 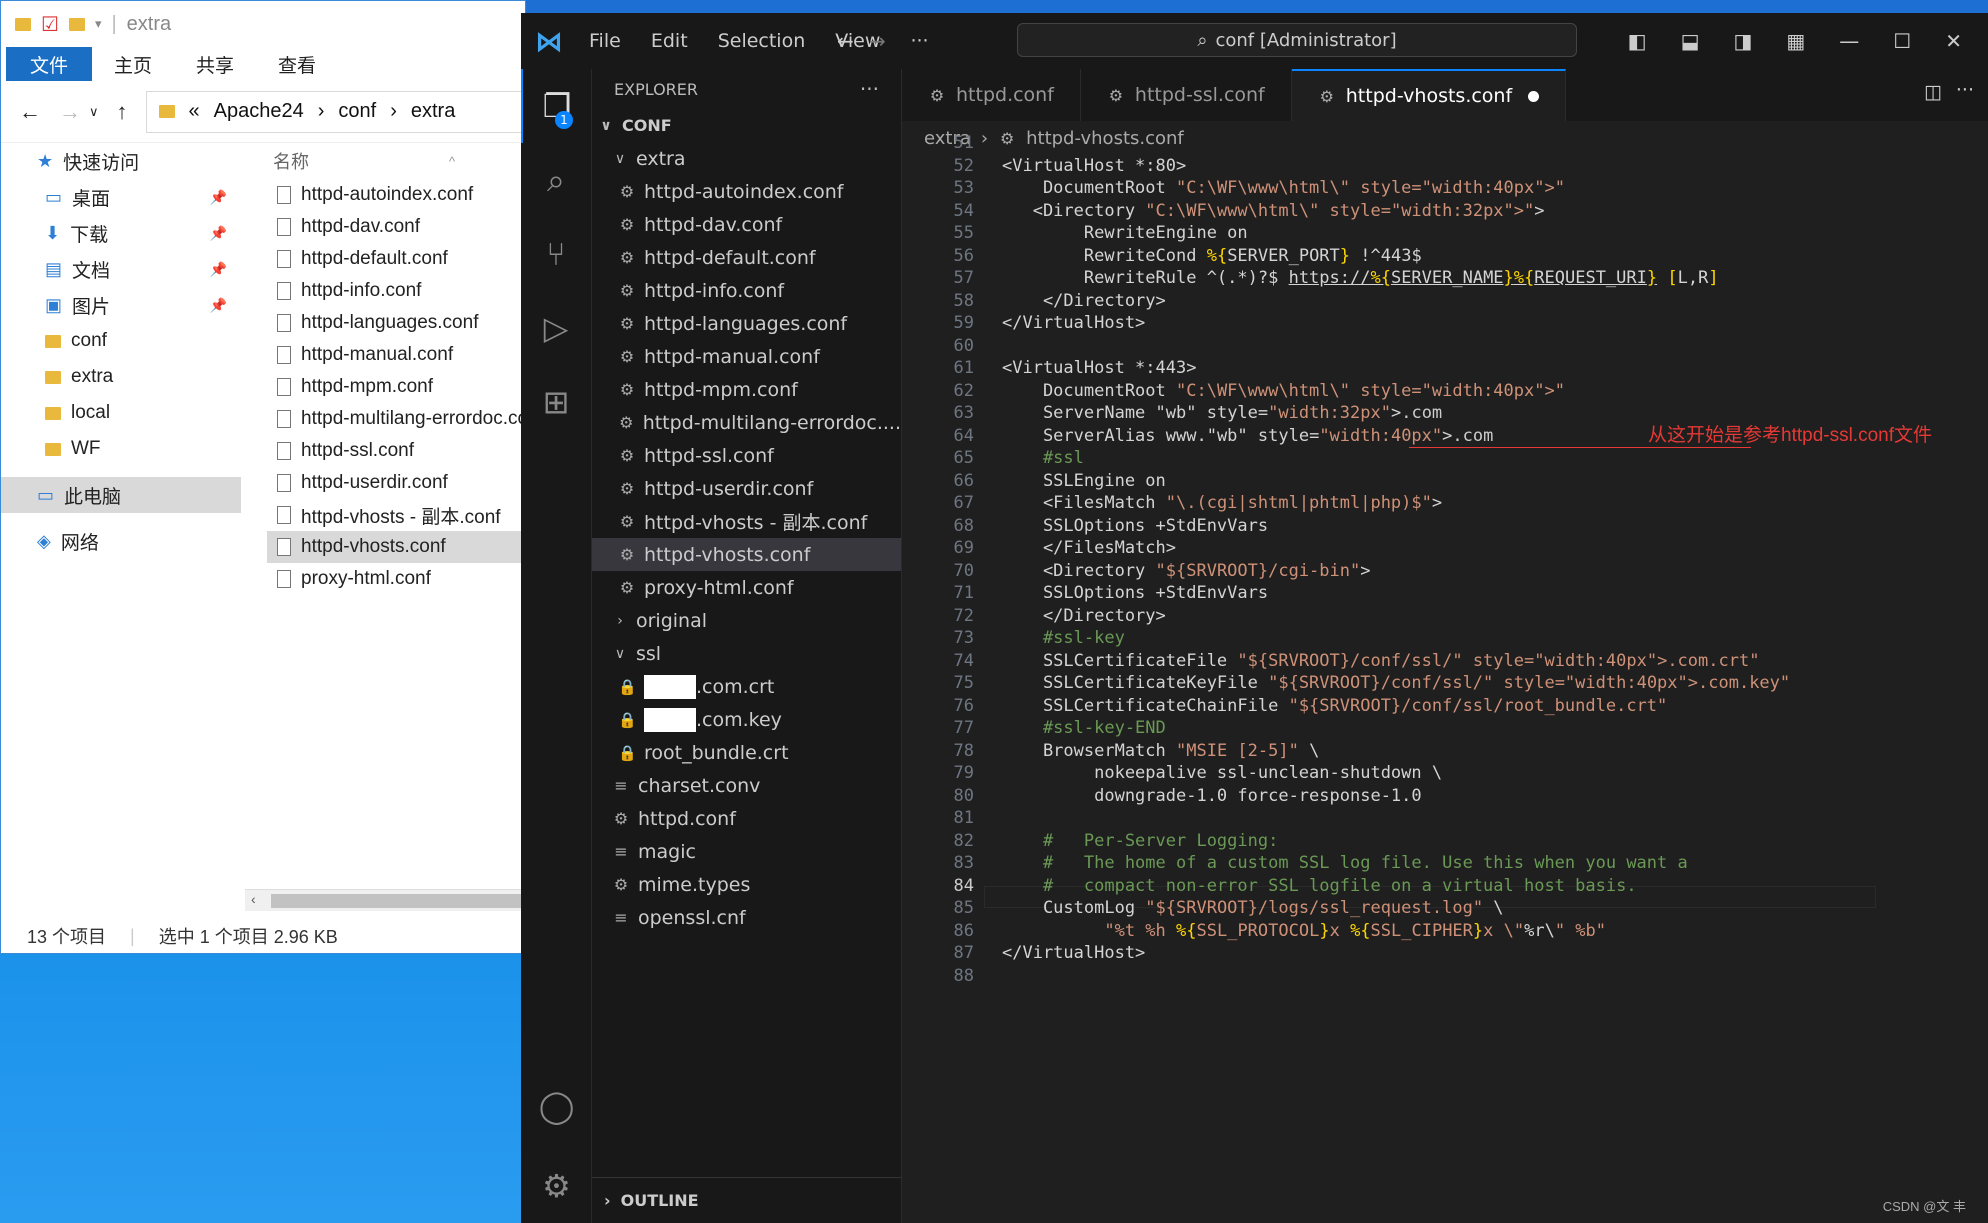 I want to click on breadcrumb-file: httpd-vhosts.conf, so click(x=1105, y=138).